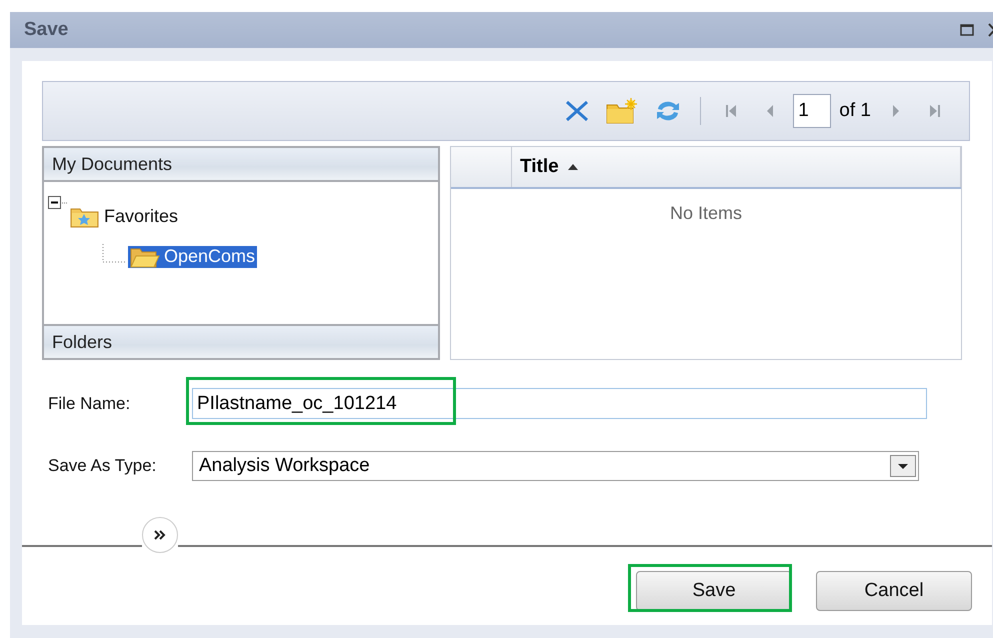 This screenshot has width=993, height=638. I want to click on next-page-icon, so click(896, 111).